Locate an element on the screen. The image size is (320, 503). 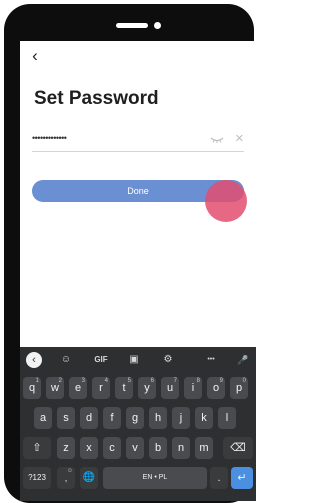
key-p: p0 is located at coordinates (239, 388).